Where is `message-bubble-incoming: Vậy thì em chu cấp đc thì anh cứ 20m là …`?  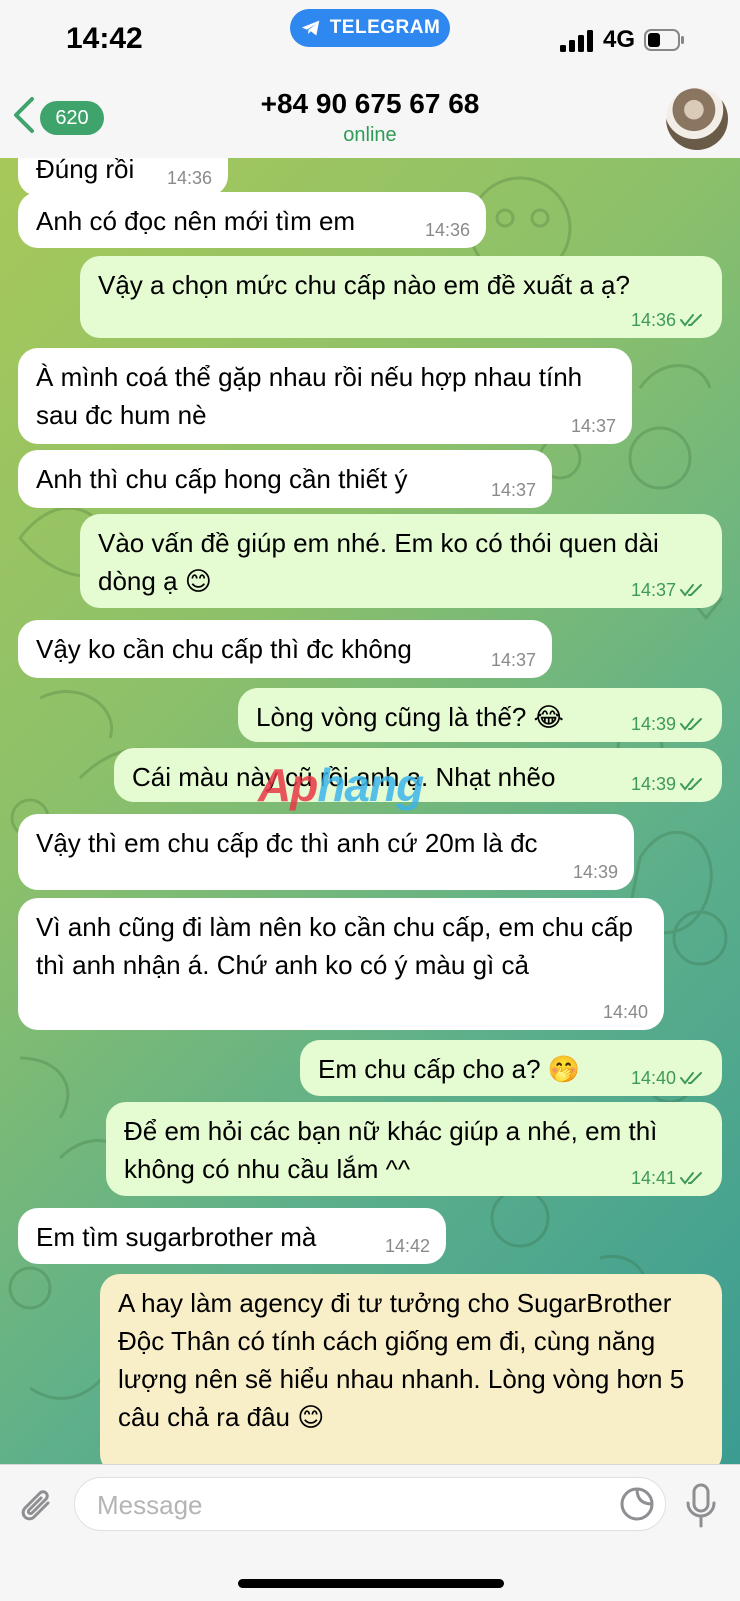 message-bubble-incoming: Vậy thì em chu cấp đc thì anh cứ 20m là … is located at coordinates (326, 852).